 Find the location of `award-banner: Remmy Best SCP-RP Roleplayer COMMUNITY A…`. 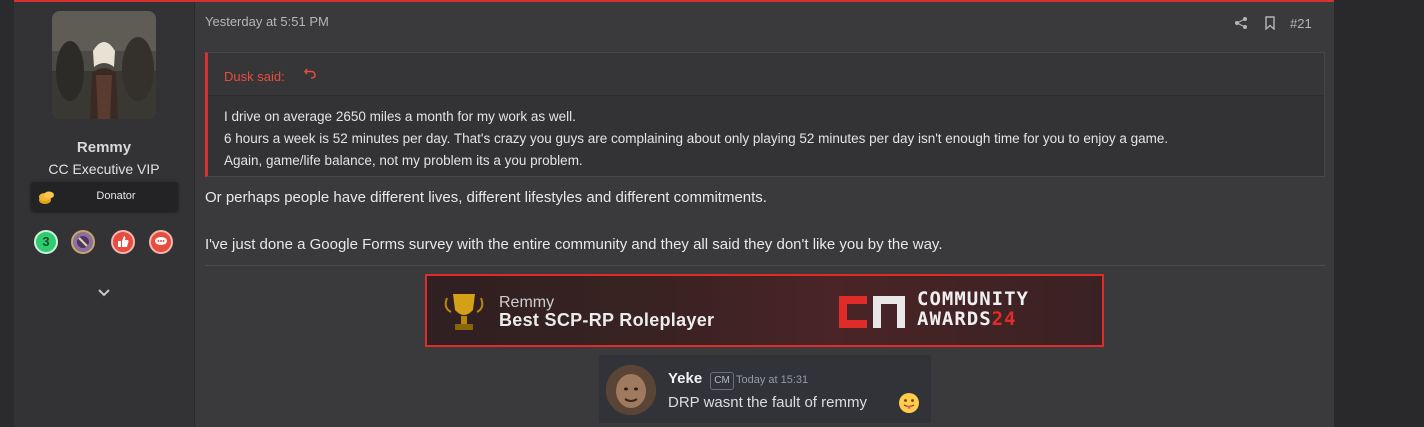

award-banner: Remmy Best SCP-RP Roleplayer COMMUNITY A… is located at coordinates (764, 310).